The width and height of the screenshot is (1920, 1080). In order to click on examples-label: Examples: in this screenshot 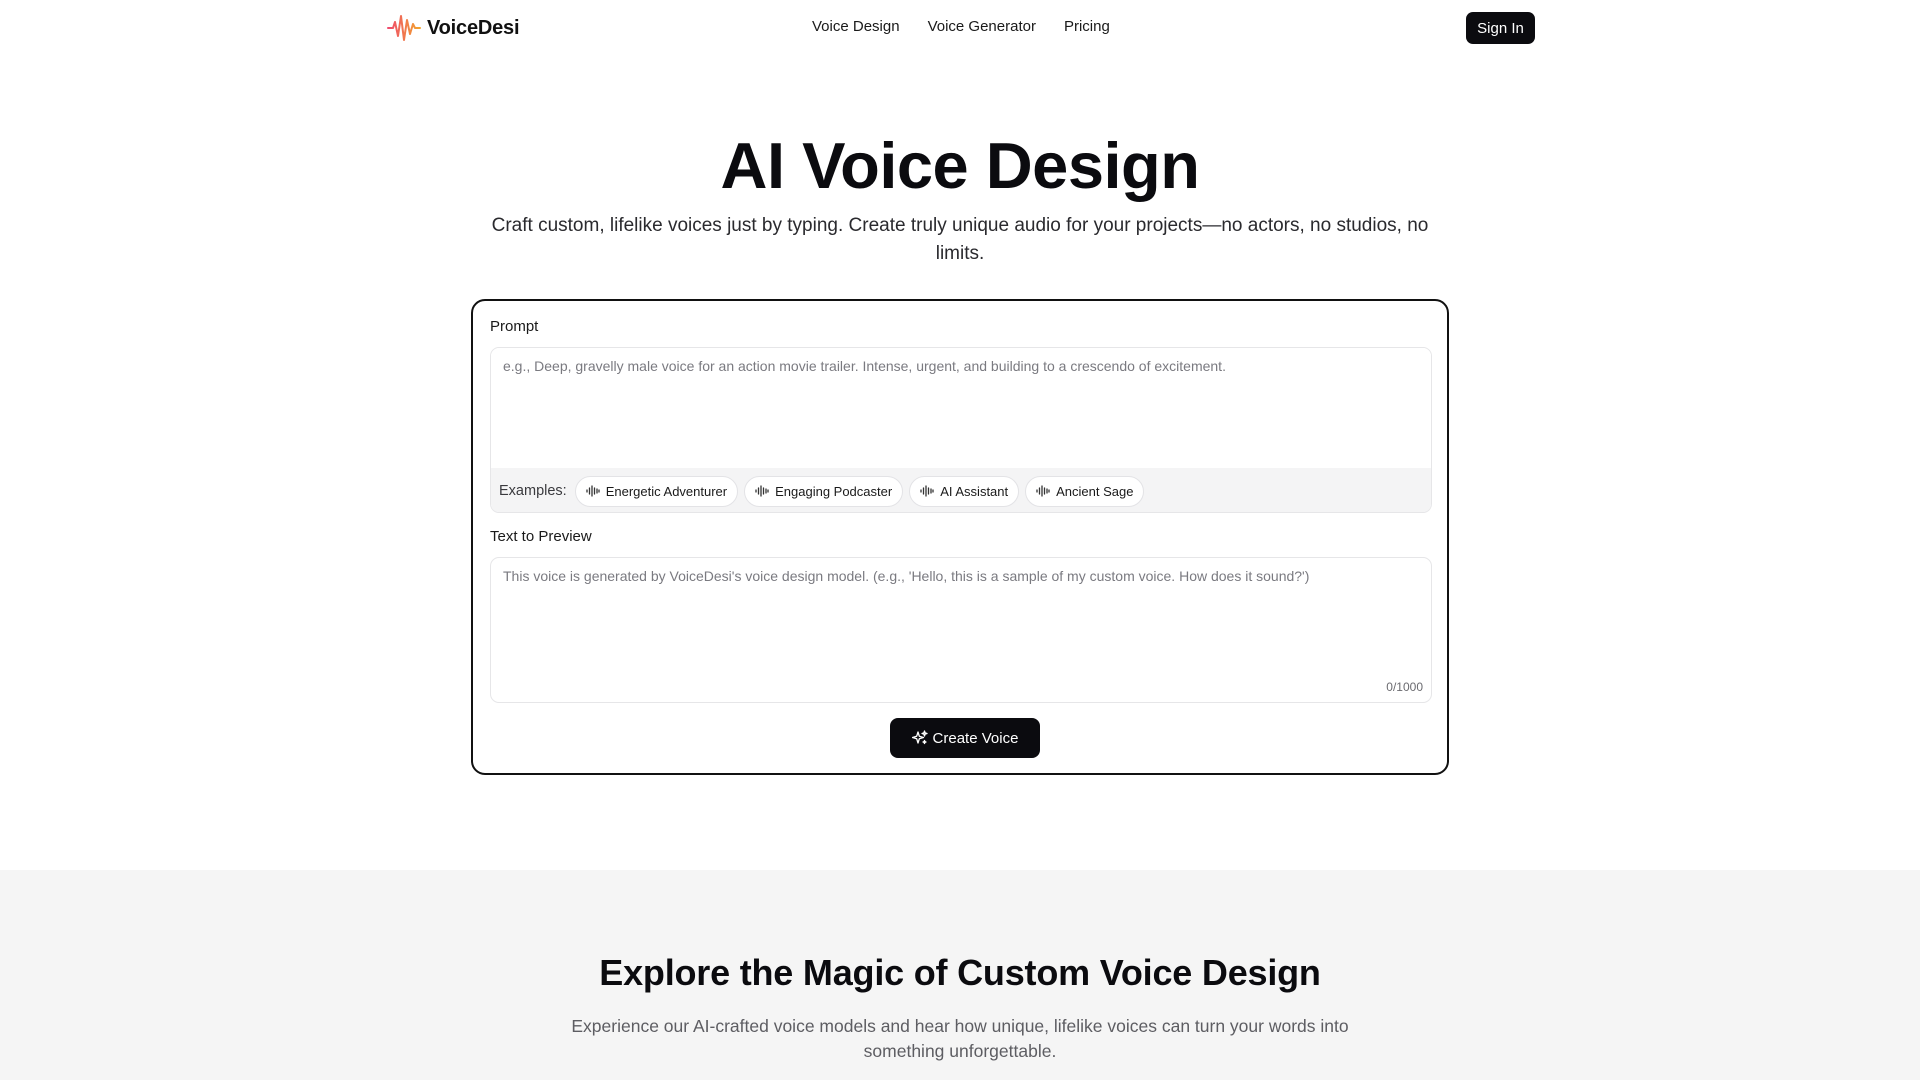, I will do `click(533, 491)`.